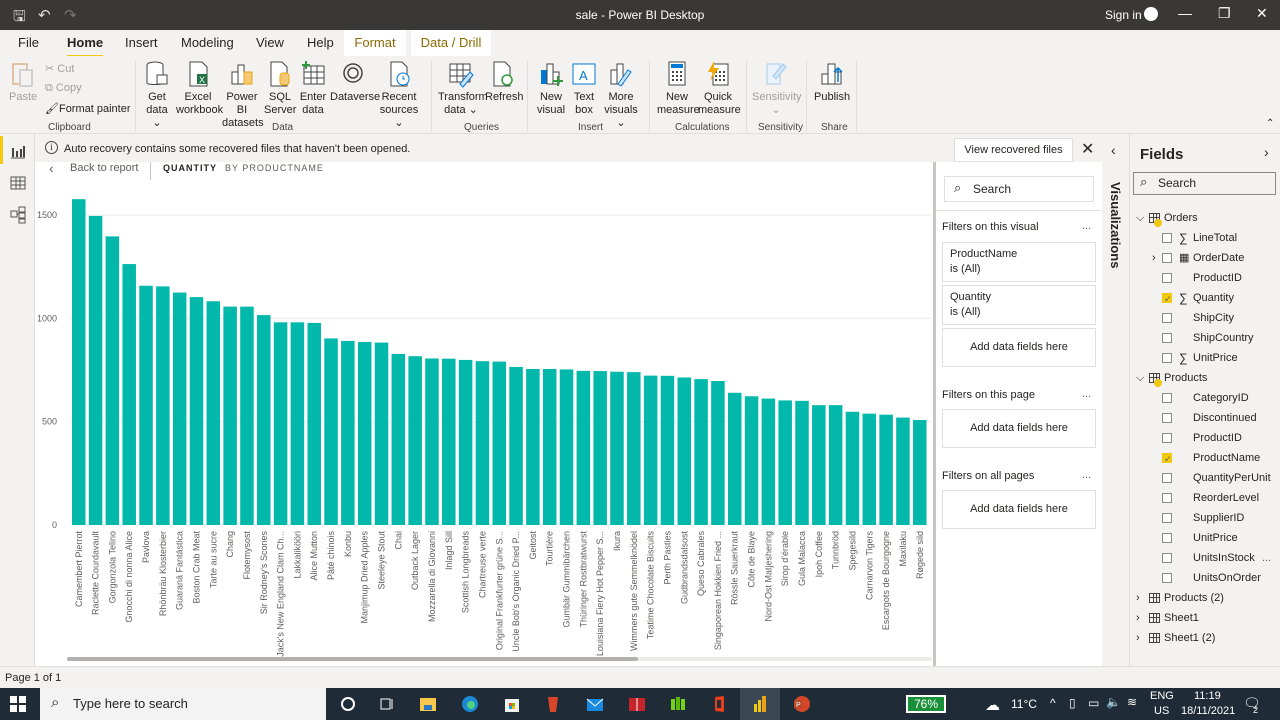  I want to click on tab-insert: Insert, so click(141, 42).